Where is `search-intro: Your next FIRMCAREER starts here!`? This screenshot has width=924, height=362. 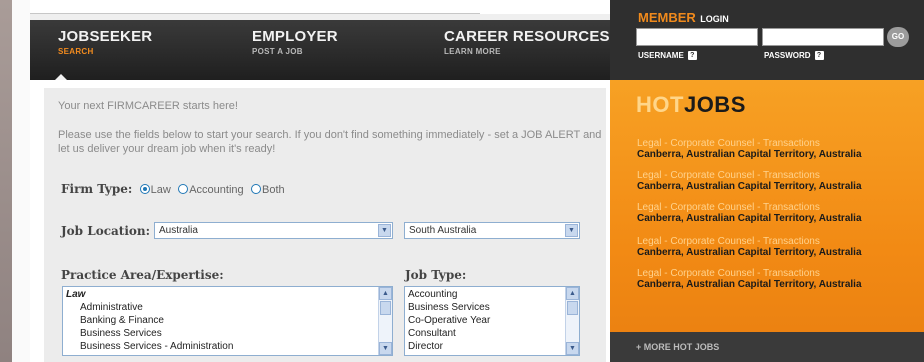
search-intro: Your next FIRMCAREER starts here! is located at coordinates (148, 106).